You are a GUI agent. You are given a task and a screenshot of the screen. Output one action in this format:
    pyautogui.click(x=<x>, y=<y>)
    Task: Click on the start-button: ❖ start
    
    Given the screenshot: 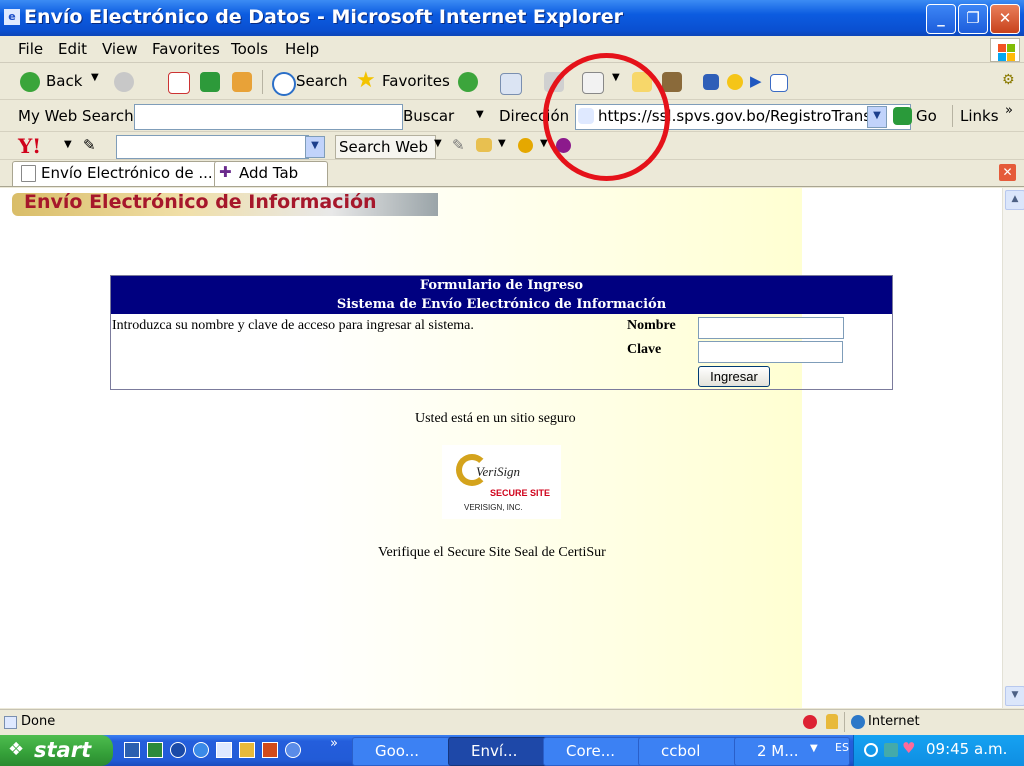 What is the action you would take?
    pyautogui.click(x=56, y=750)
    